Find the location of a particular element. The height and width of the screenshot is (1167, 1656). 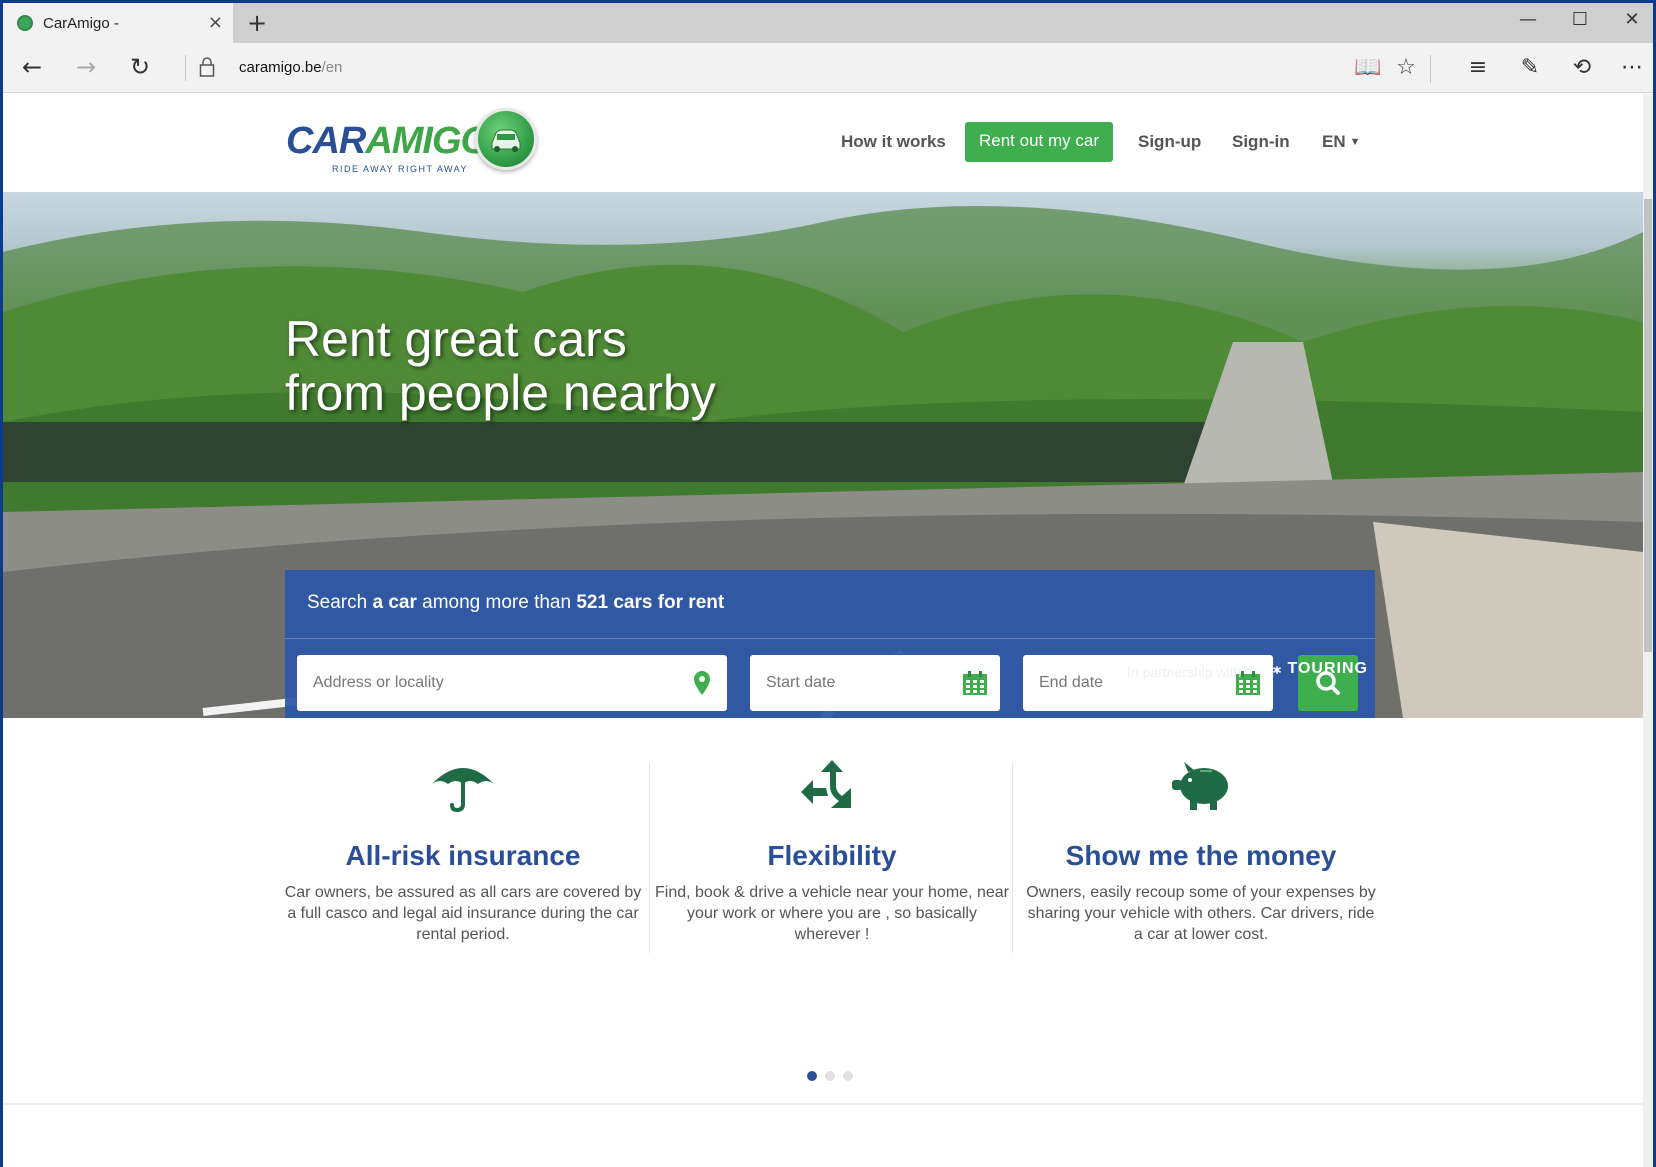

close-window-button: ✕ is located at coordinates (1632, 19).